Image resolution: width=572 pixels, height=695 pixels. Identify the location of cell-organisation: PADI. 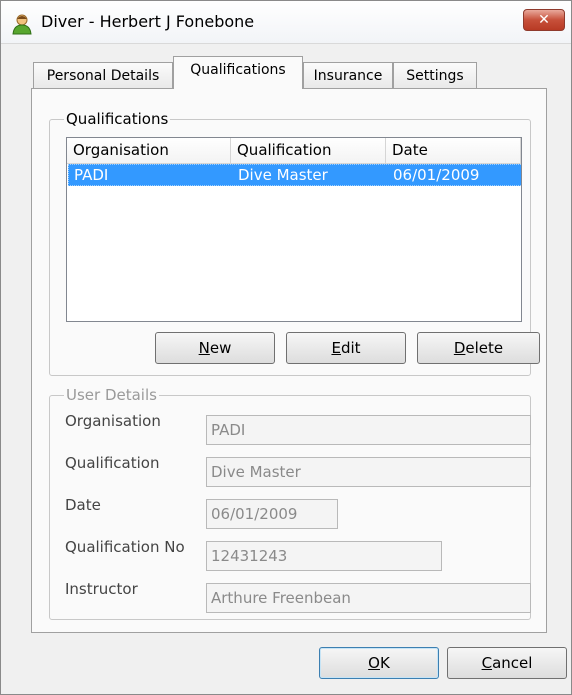
(91, 175).